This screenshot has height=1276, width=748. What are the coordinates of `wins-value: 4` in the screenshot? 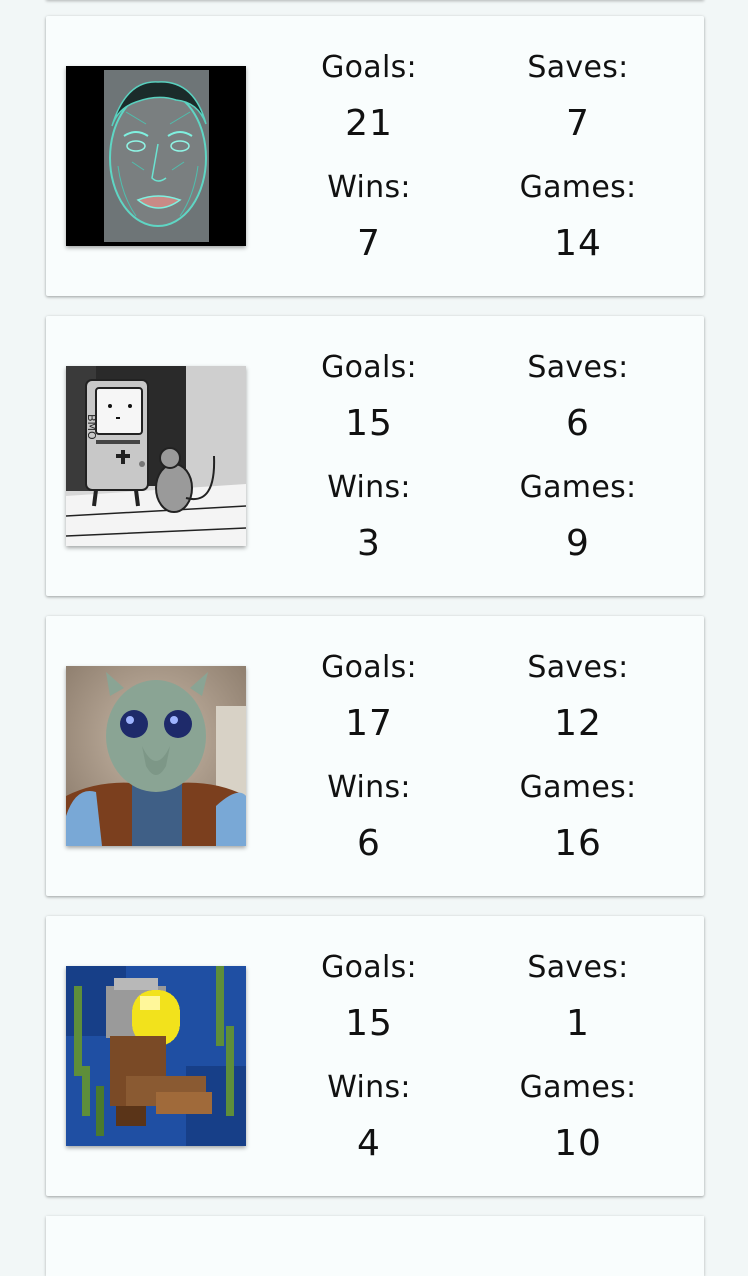 It's located at (369, 1143).